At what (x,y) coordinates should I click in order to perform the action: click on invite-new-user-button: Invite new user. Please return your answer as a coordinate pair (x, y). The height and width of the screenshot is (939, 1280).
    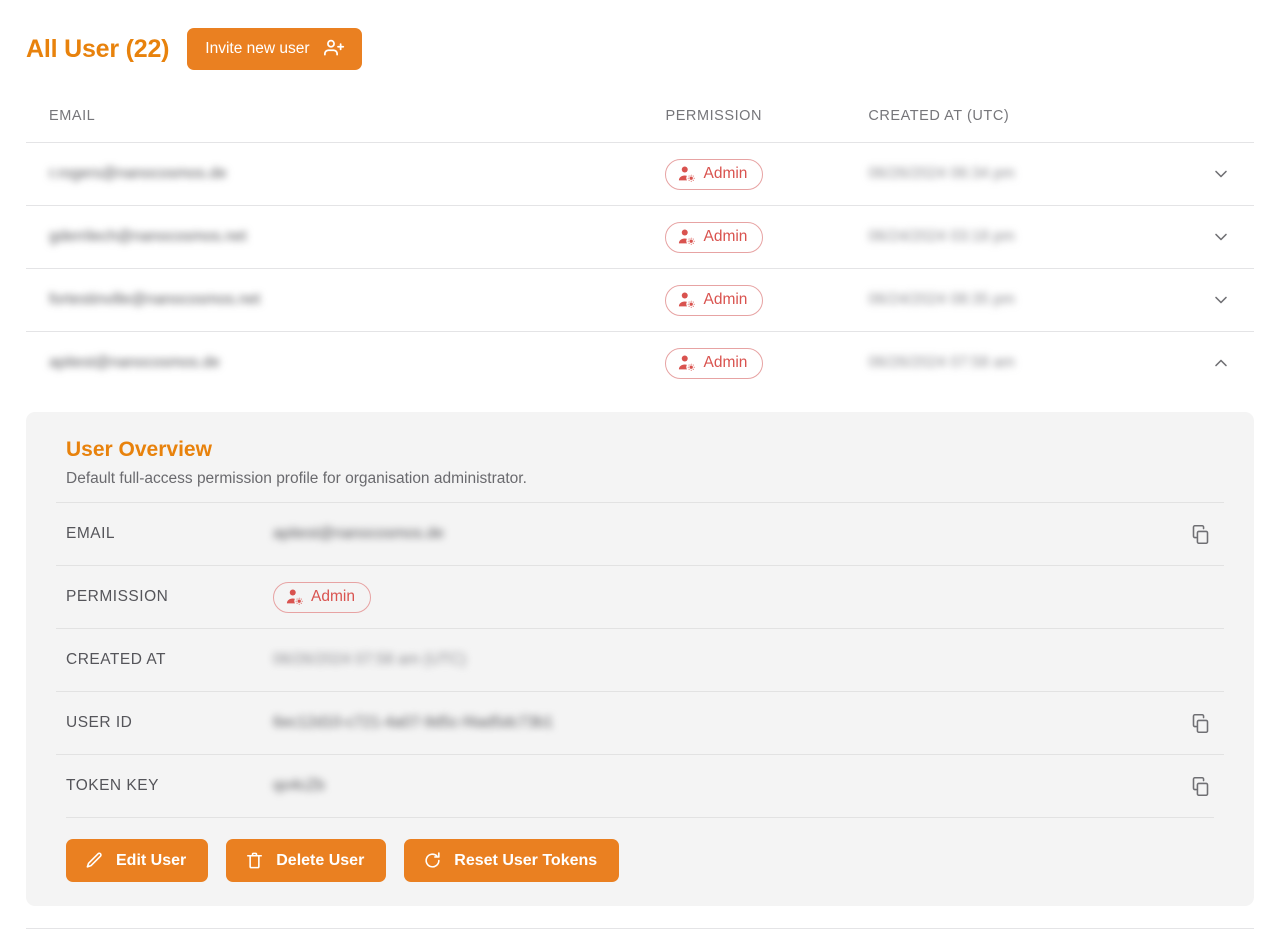
    Looking at the image, I should click on (274, 49).